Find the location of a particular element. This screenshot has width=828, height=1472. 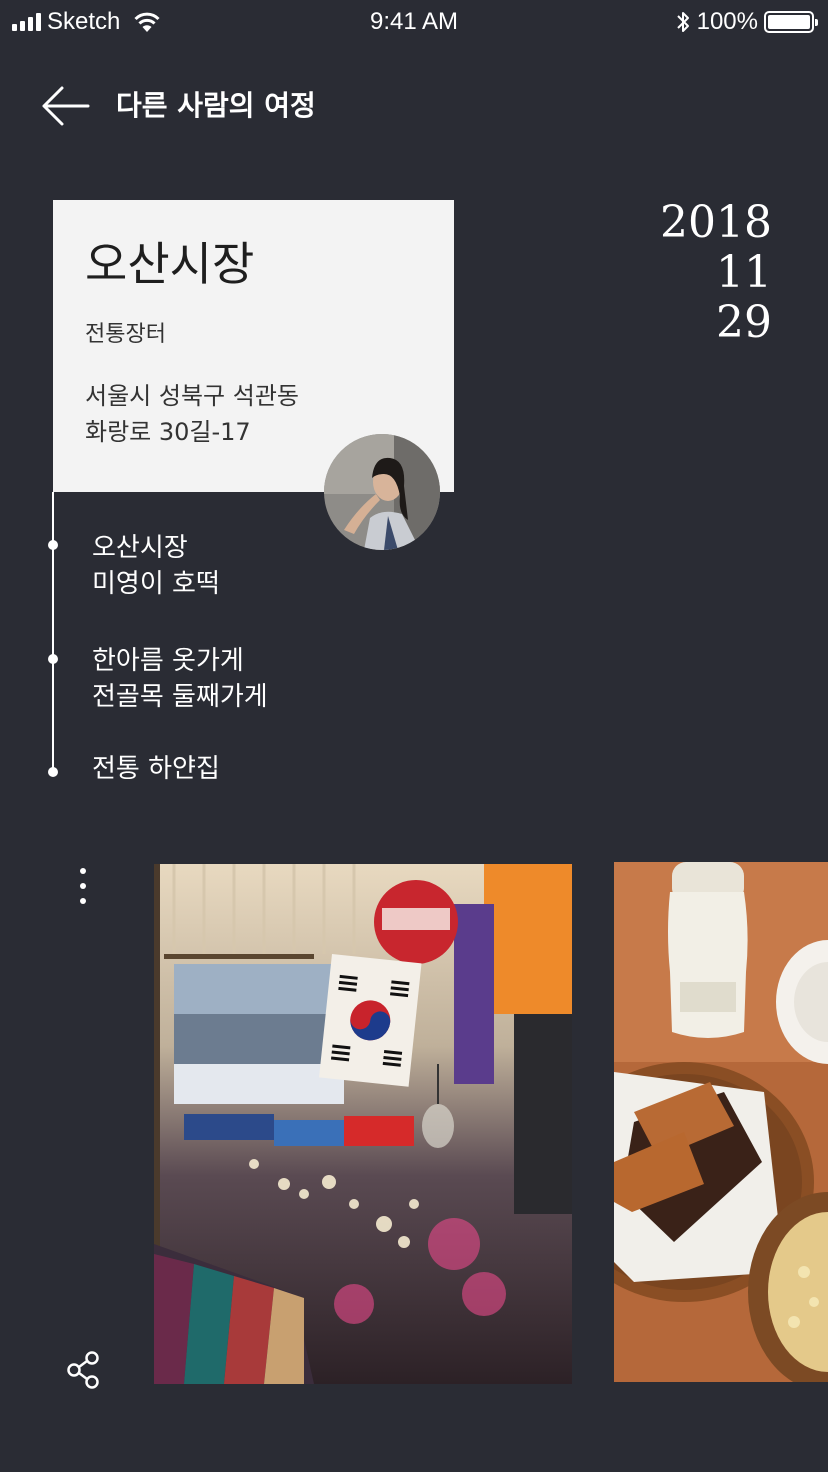

timeline-item-title: 오산시장 is located at coordinates (140, 548).